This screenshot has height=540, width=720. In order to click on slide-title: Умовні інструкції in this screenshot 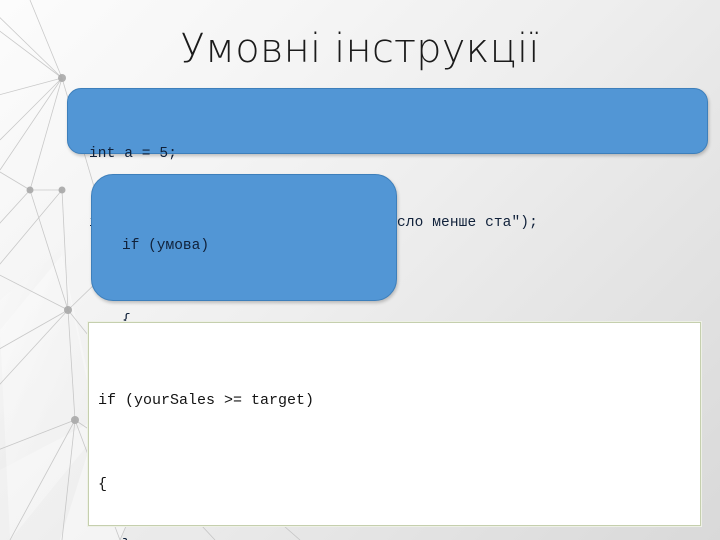, I will do `click(360, 49)`.